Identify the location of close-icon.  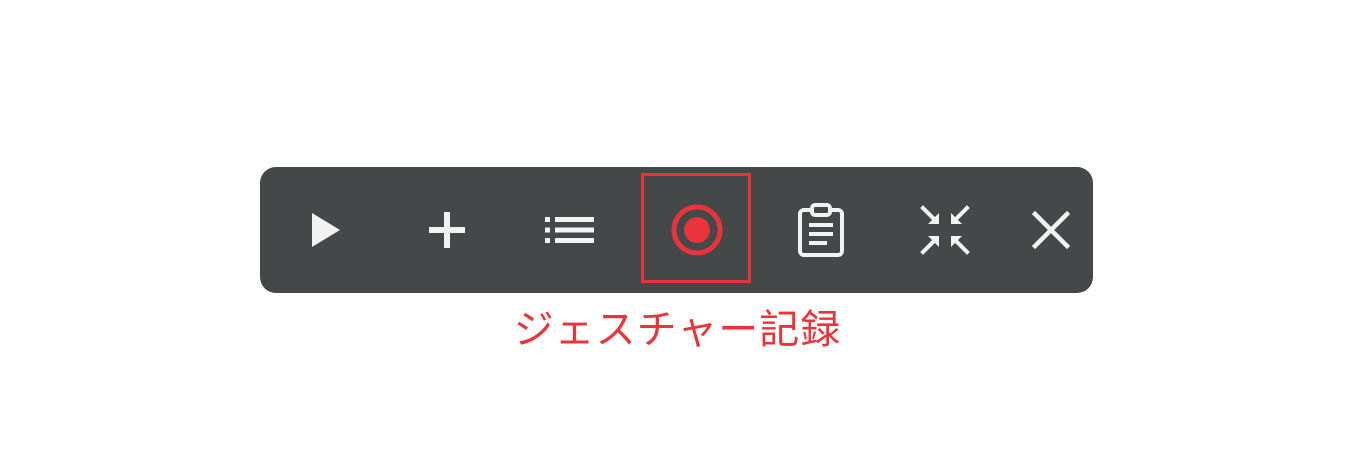
(1051, 230).